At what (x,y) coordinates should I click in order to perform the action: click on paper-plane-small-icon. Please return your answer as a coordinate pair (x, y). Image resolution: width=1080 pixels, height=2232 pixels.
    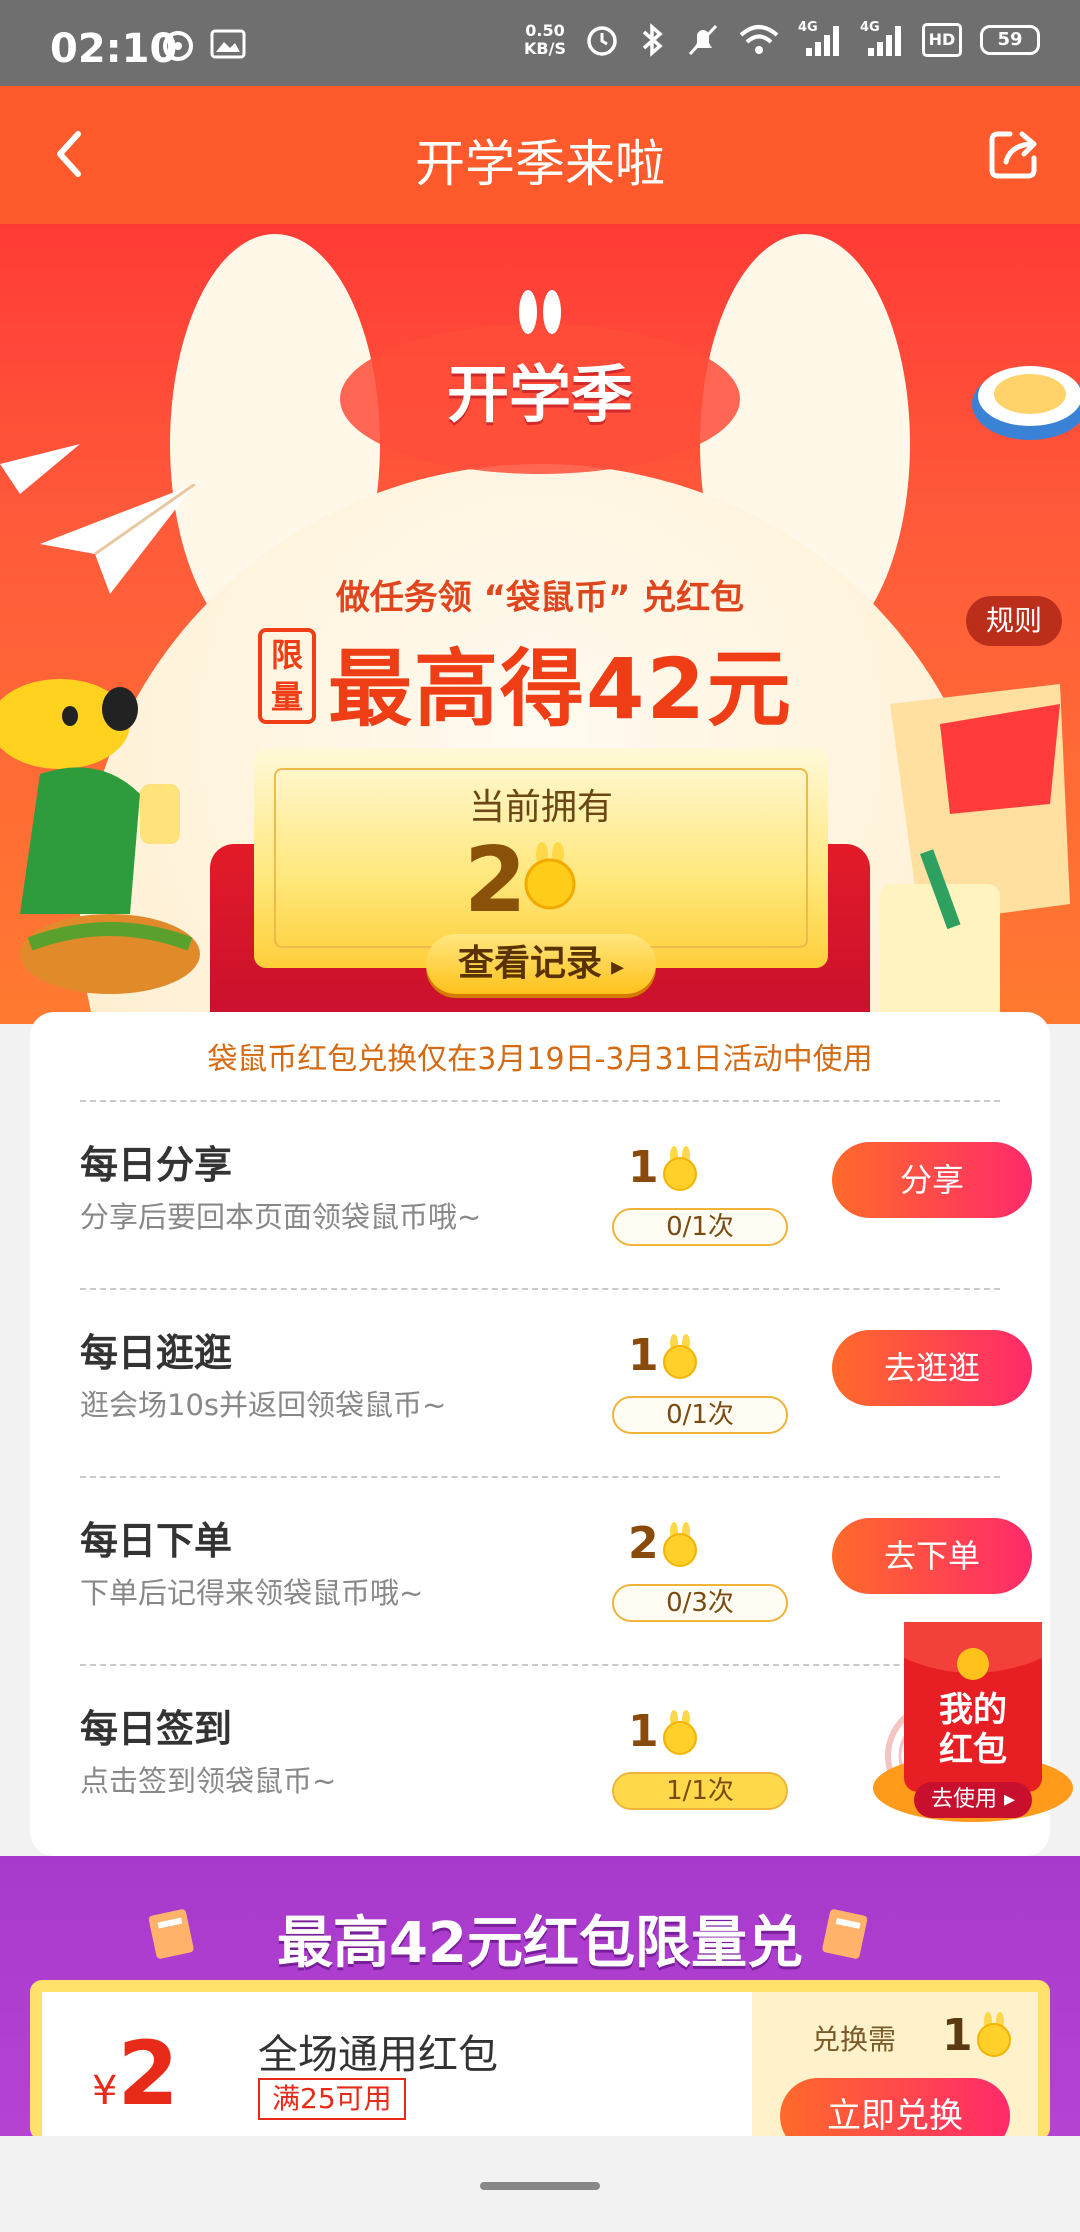
    Looking at the image, I should click on (40, 469).